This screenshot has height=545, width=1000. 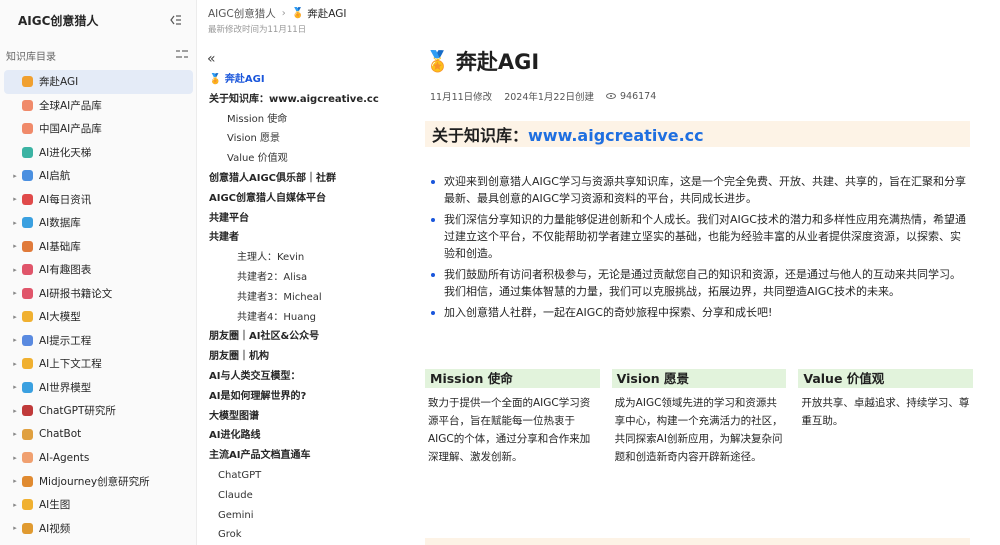 I want to click on sidebar-item: ▸ AI世界模型, so click(x=98, y=388).